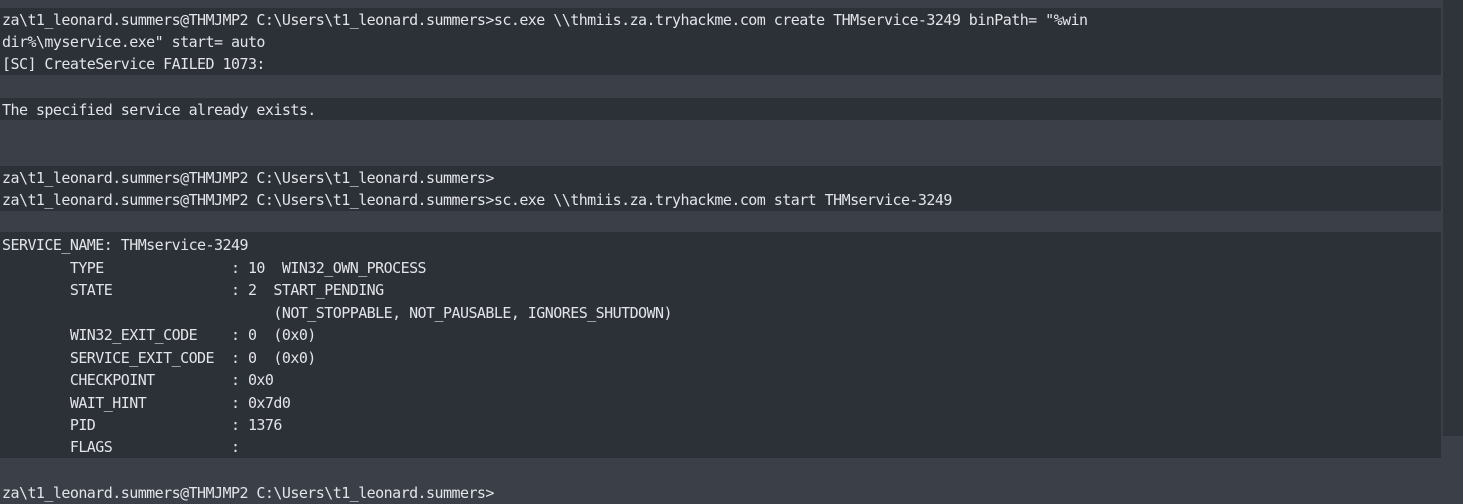 The image size is (1463, 504). Describe the element at coordinates (146, 403) in the screenshot. I see `terminal-line: WAIT_HINT : 0x7d0` at that location.